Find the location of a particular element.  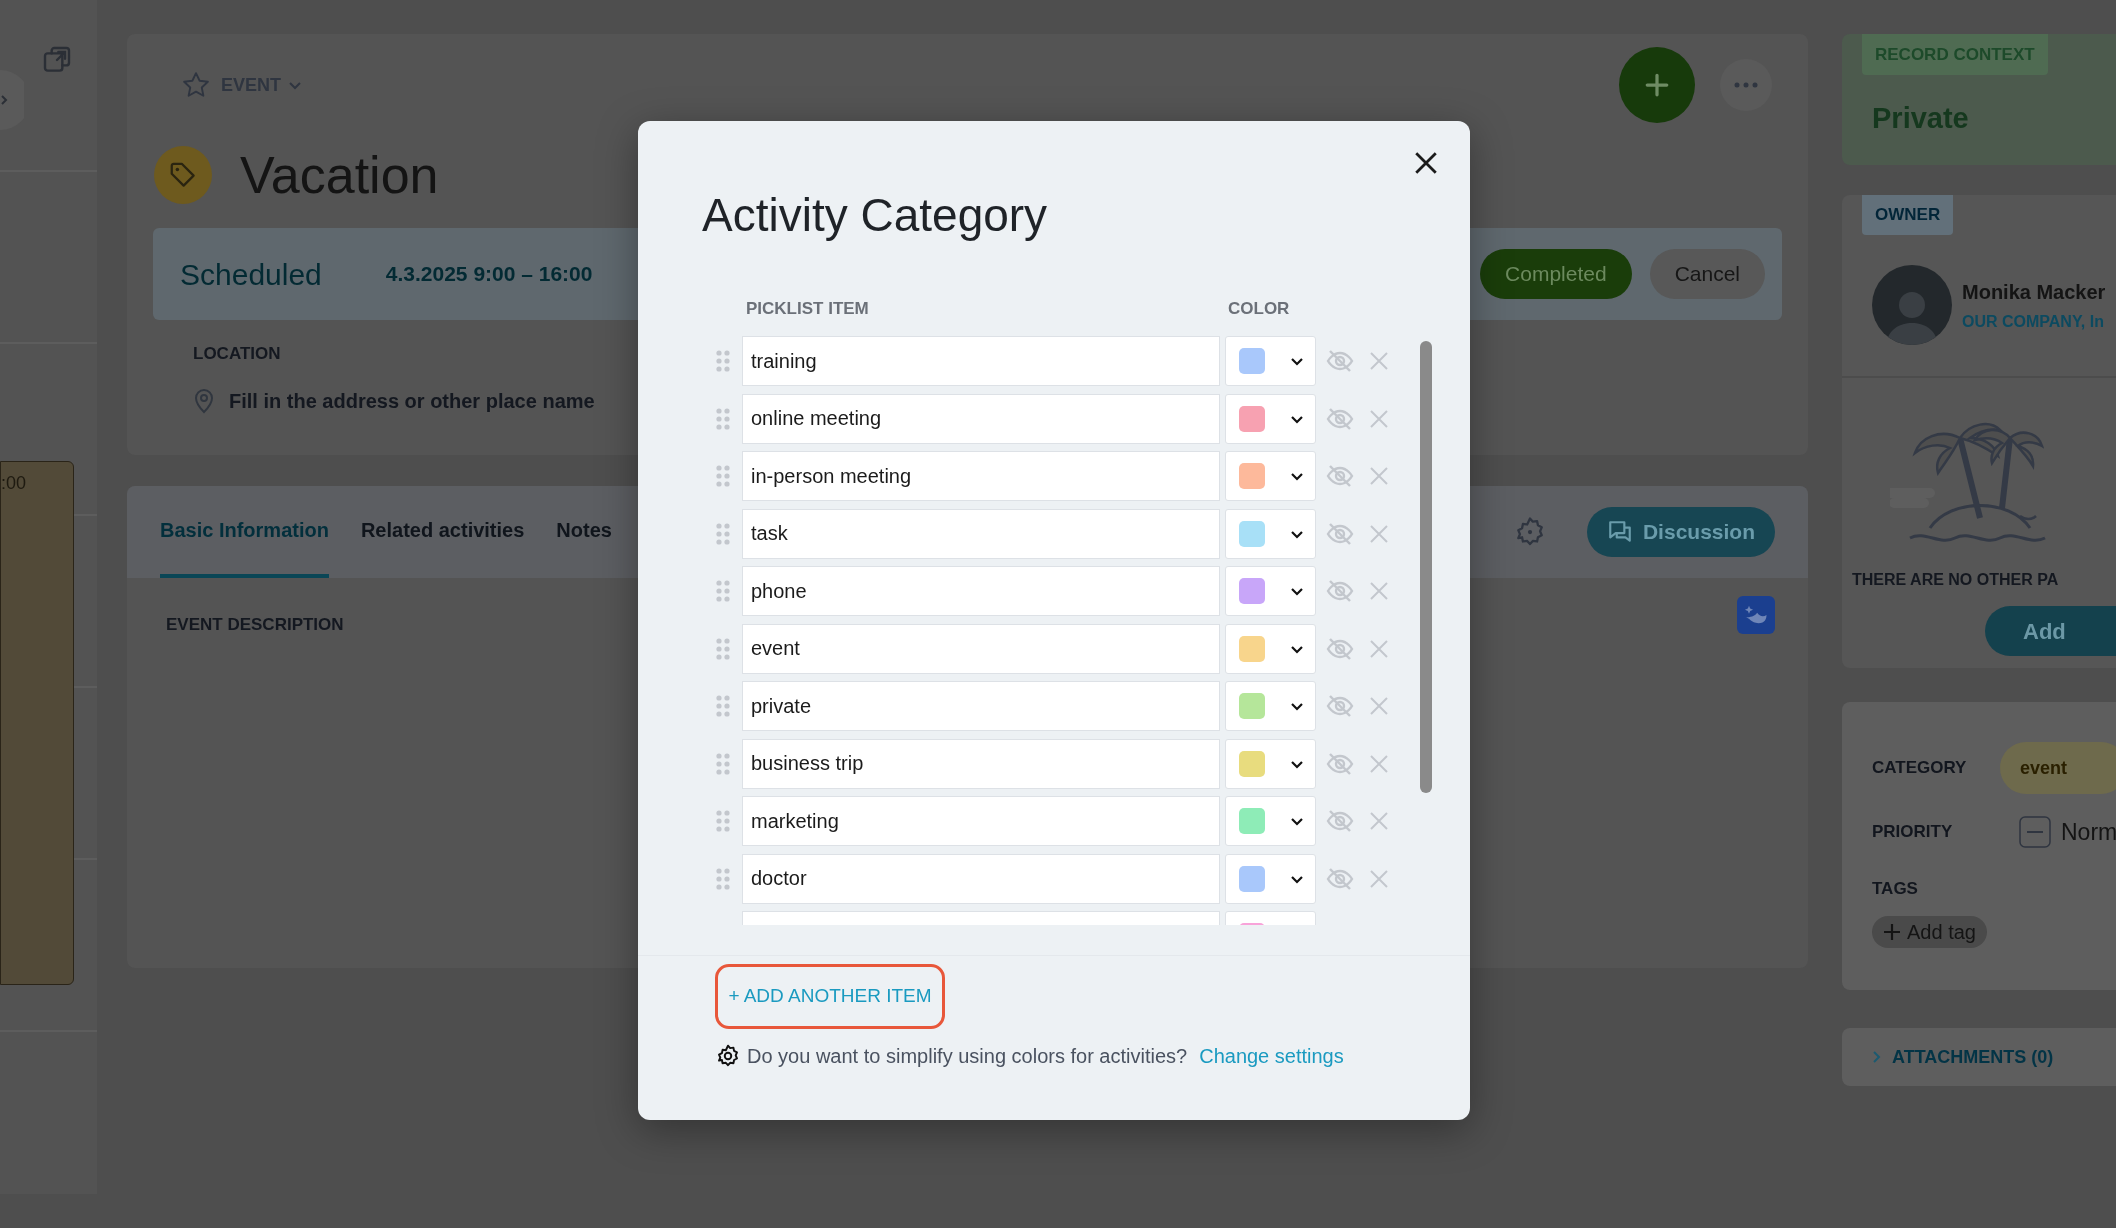

owner-badge: OWNER is located at coordinates (1908, 215).